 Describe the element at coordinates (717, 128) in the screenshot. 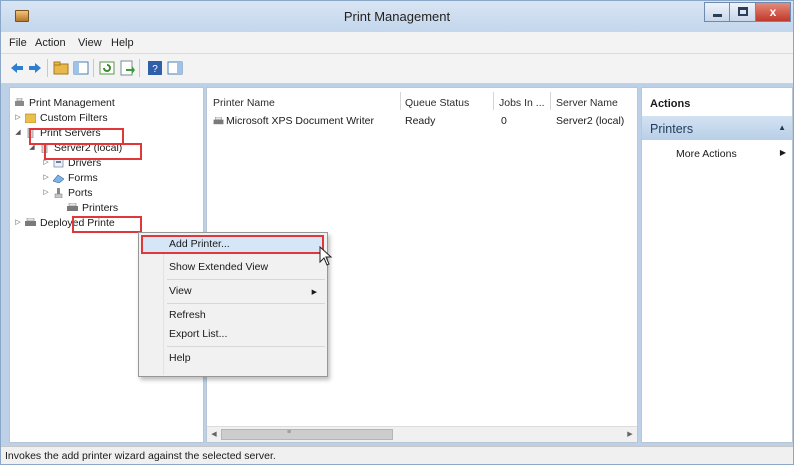

I see `actions-section-printers: Printers ▲` at that location.